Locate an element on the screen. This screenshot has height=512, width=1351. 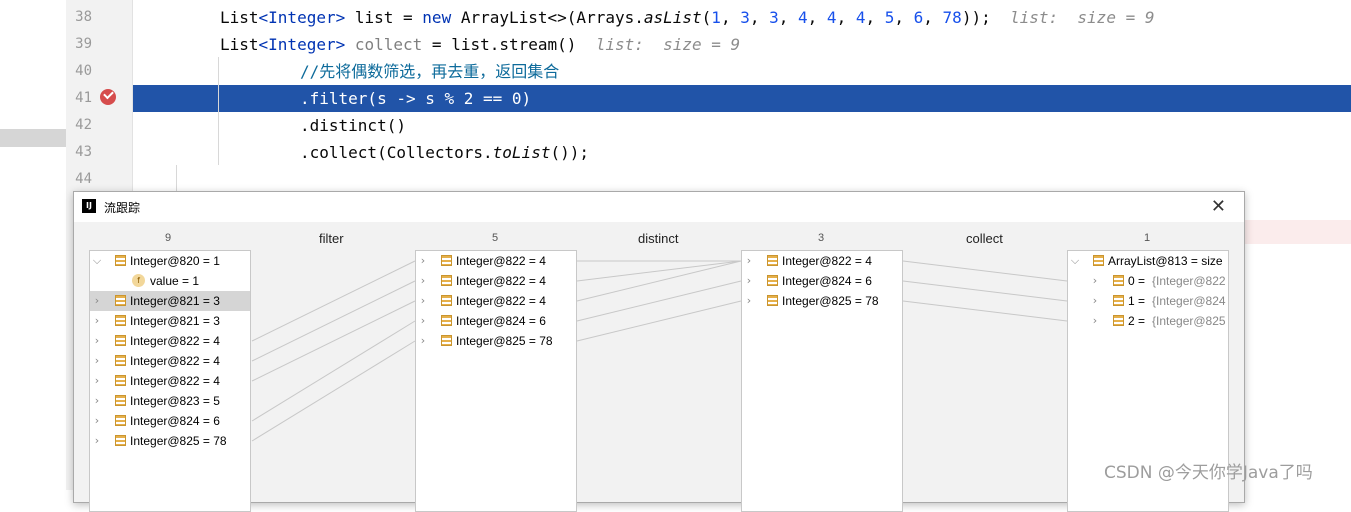
count-label: 1 is located at coordinates (1147, 238).